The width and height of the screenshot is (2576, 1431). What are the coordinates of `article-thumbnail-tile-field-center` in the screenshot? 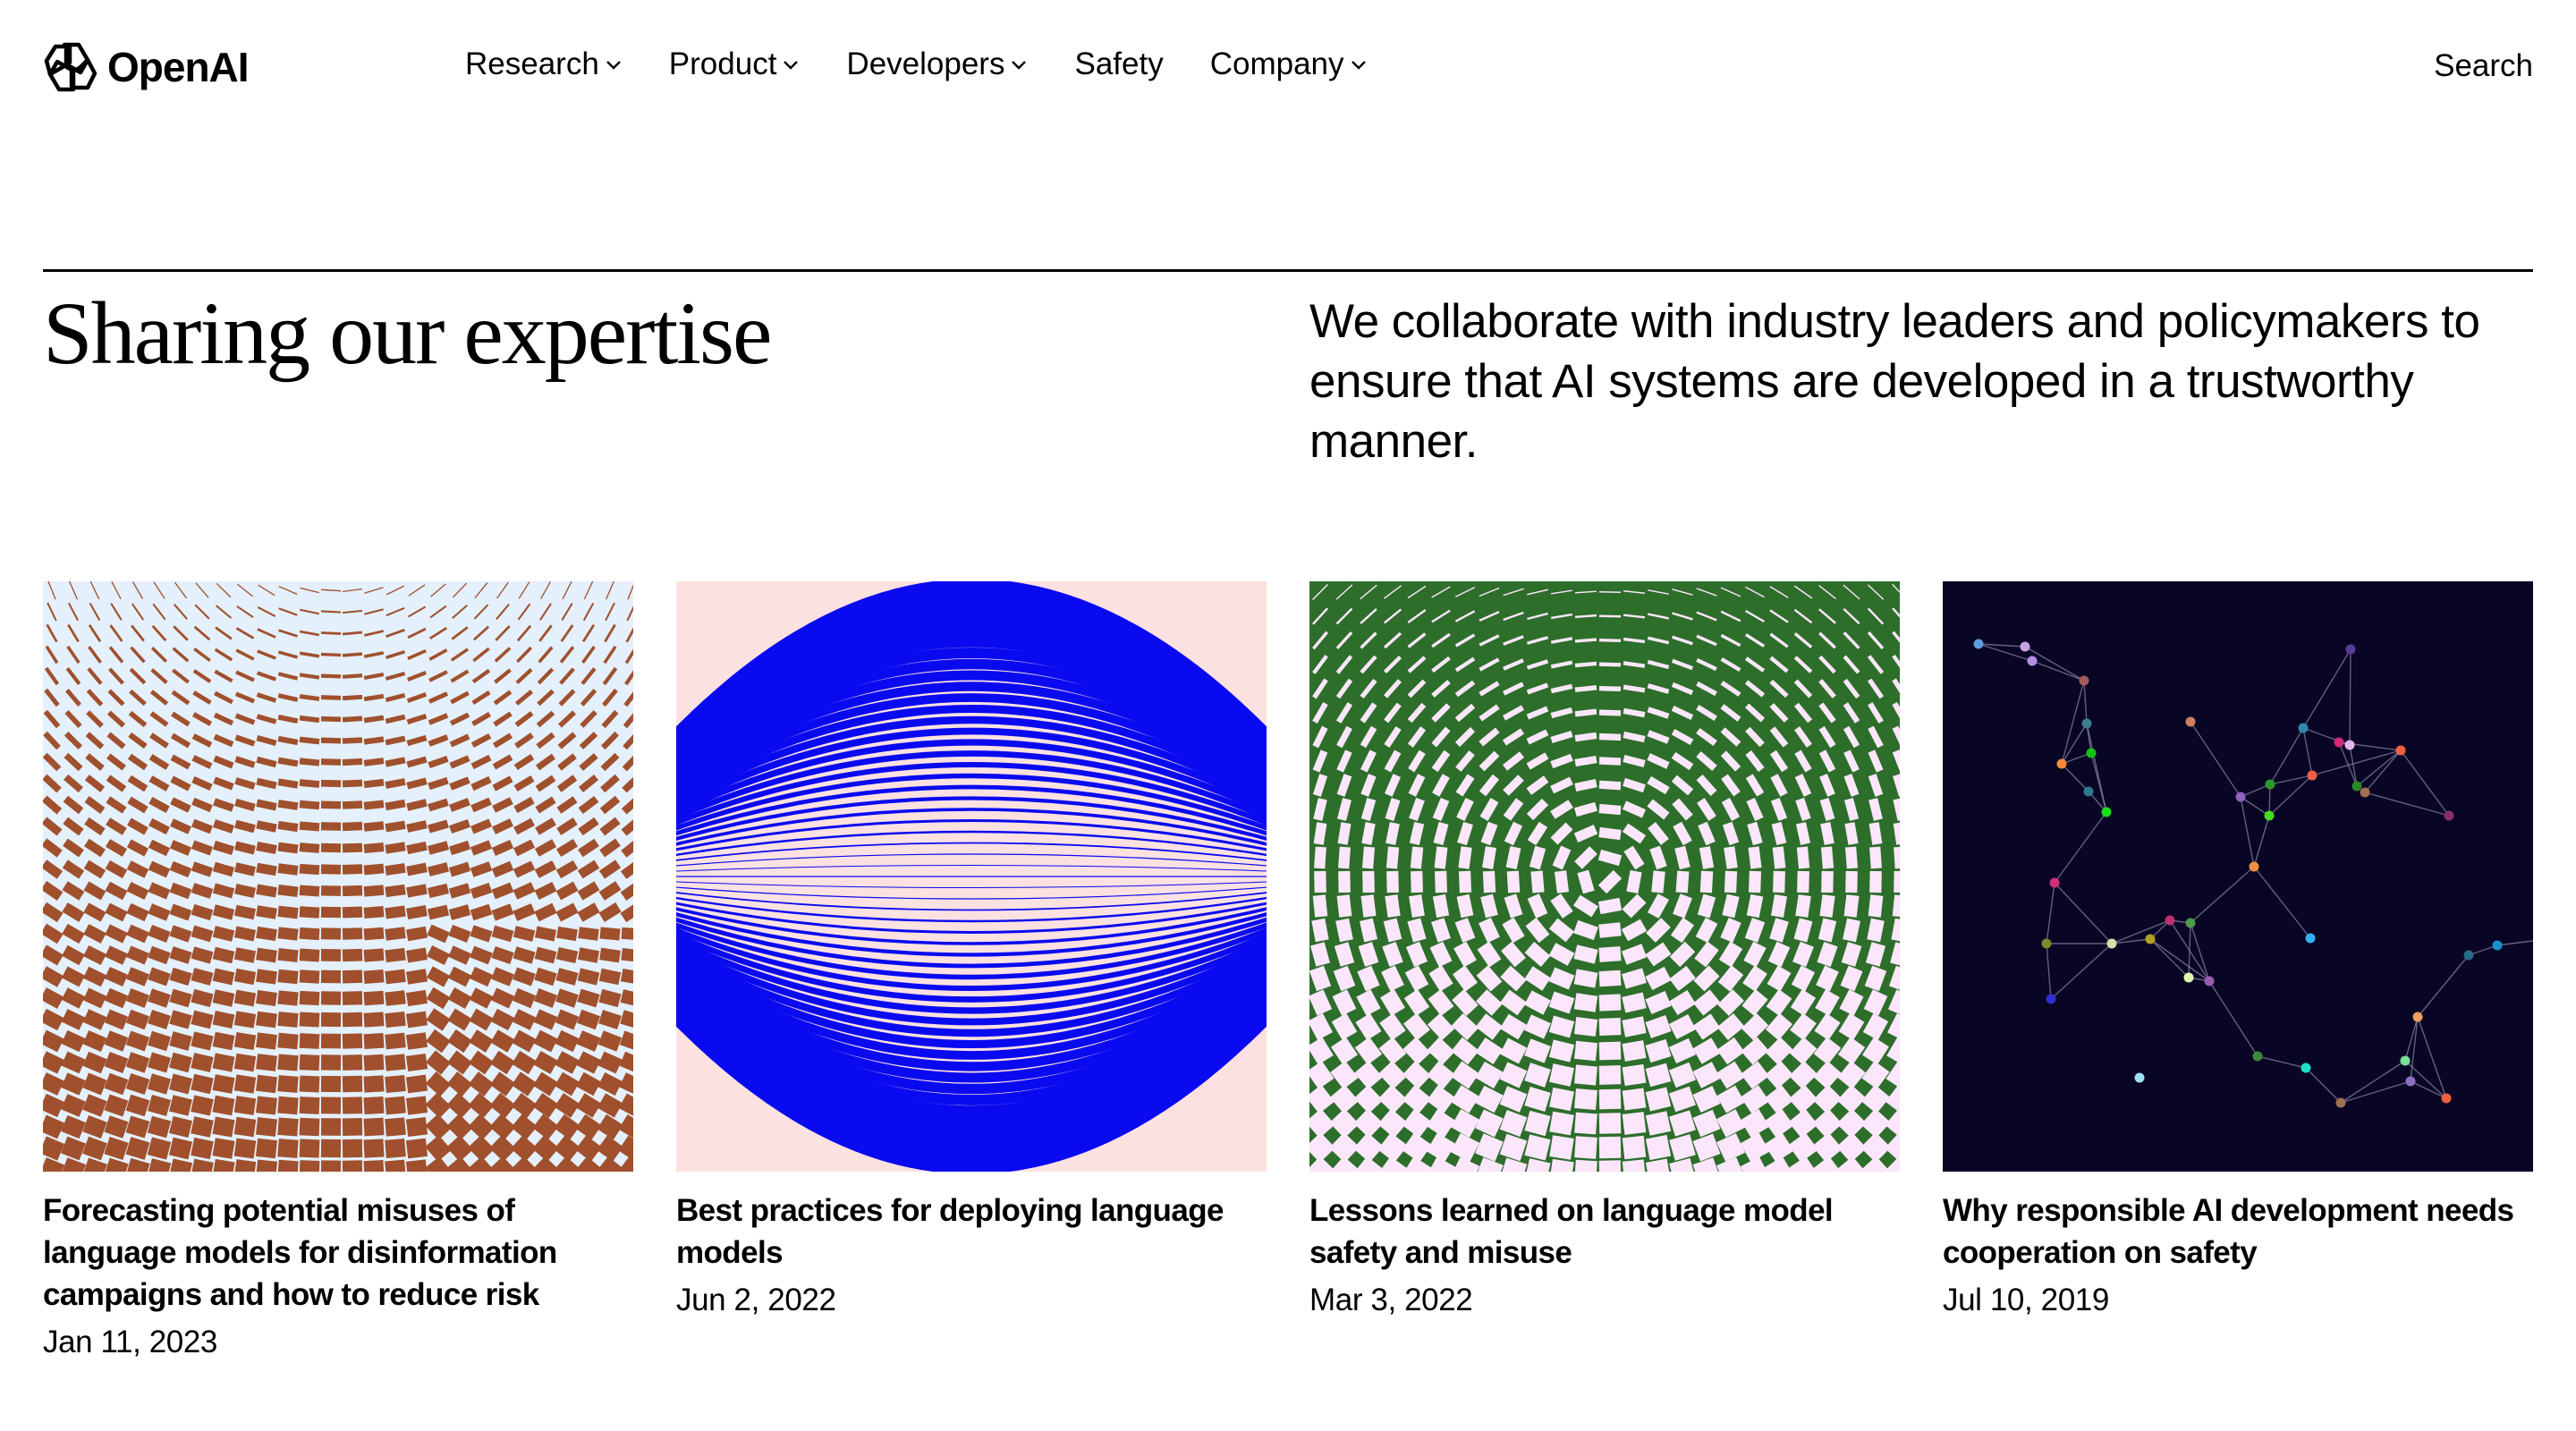 It's located at (1604, 877).